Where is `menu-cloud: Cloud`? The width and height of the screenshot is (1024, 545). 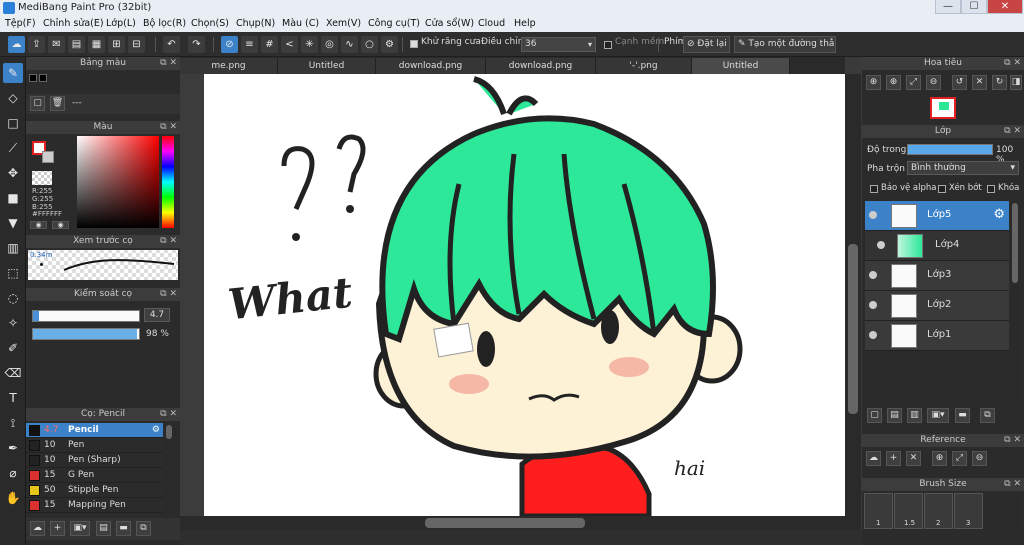
menu-cloud: Cloud is located at coordinates (491, 24).